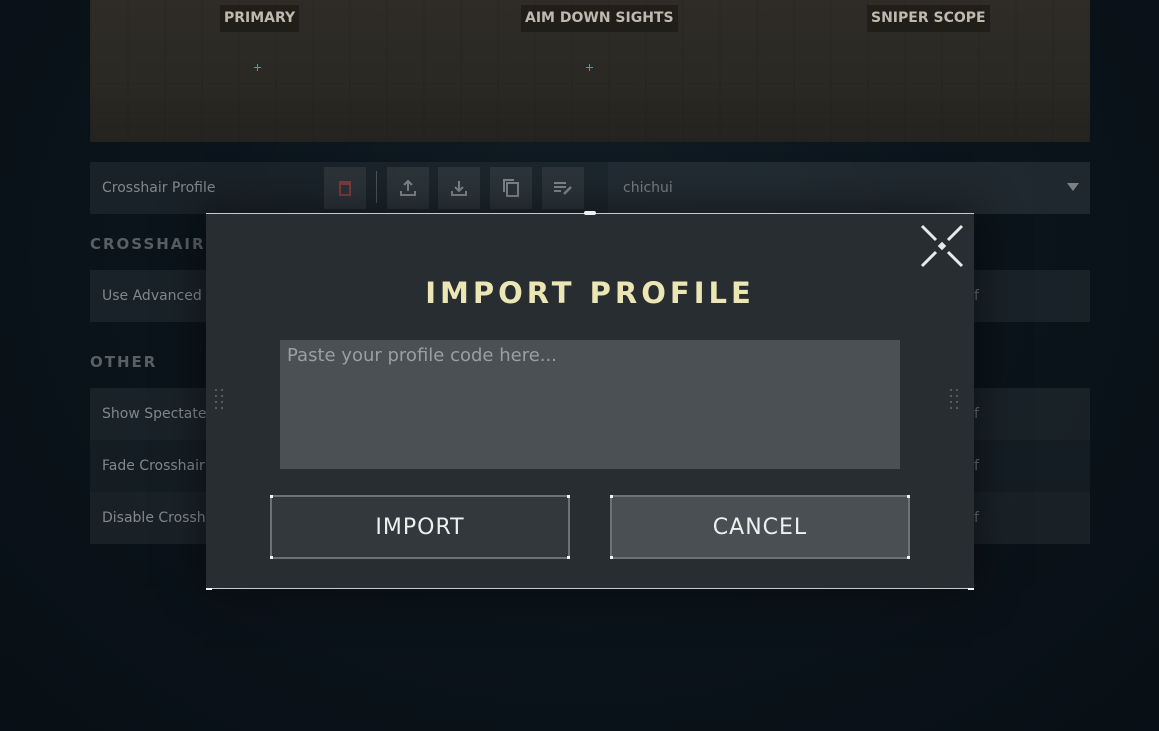 This screenshot has width=1159, height=731. What do you see at coordinates (589, 67) in the screenshot?
I see `crosshair-reticle-ads` at bounding box center [589, 67].